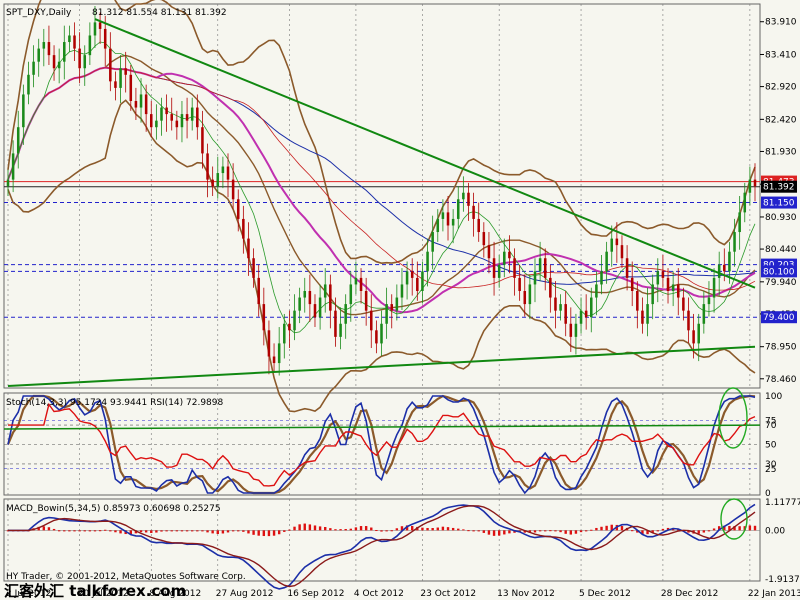  What do you see at coordinates (781, 55) in the screenshot?
I see `price-tick: 83.410` at bounding box center [781, 55].